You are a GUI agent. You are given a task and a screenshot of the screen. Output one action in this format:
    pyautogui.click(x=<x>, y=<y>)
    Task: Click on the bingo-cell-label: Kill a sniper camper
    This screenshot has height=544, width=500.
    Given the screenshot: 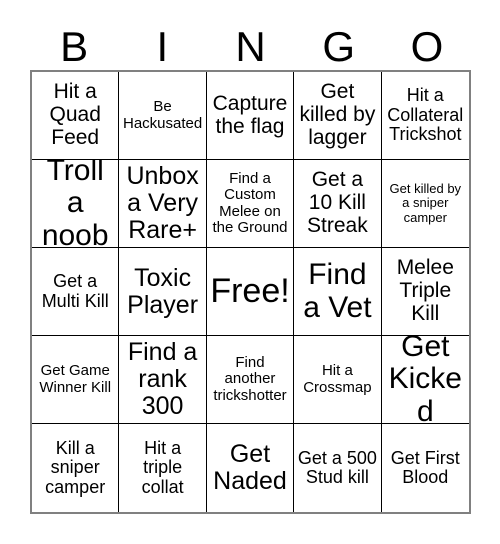 What is the action you would take?
    pyautogui.click(x=75, y=467)
    